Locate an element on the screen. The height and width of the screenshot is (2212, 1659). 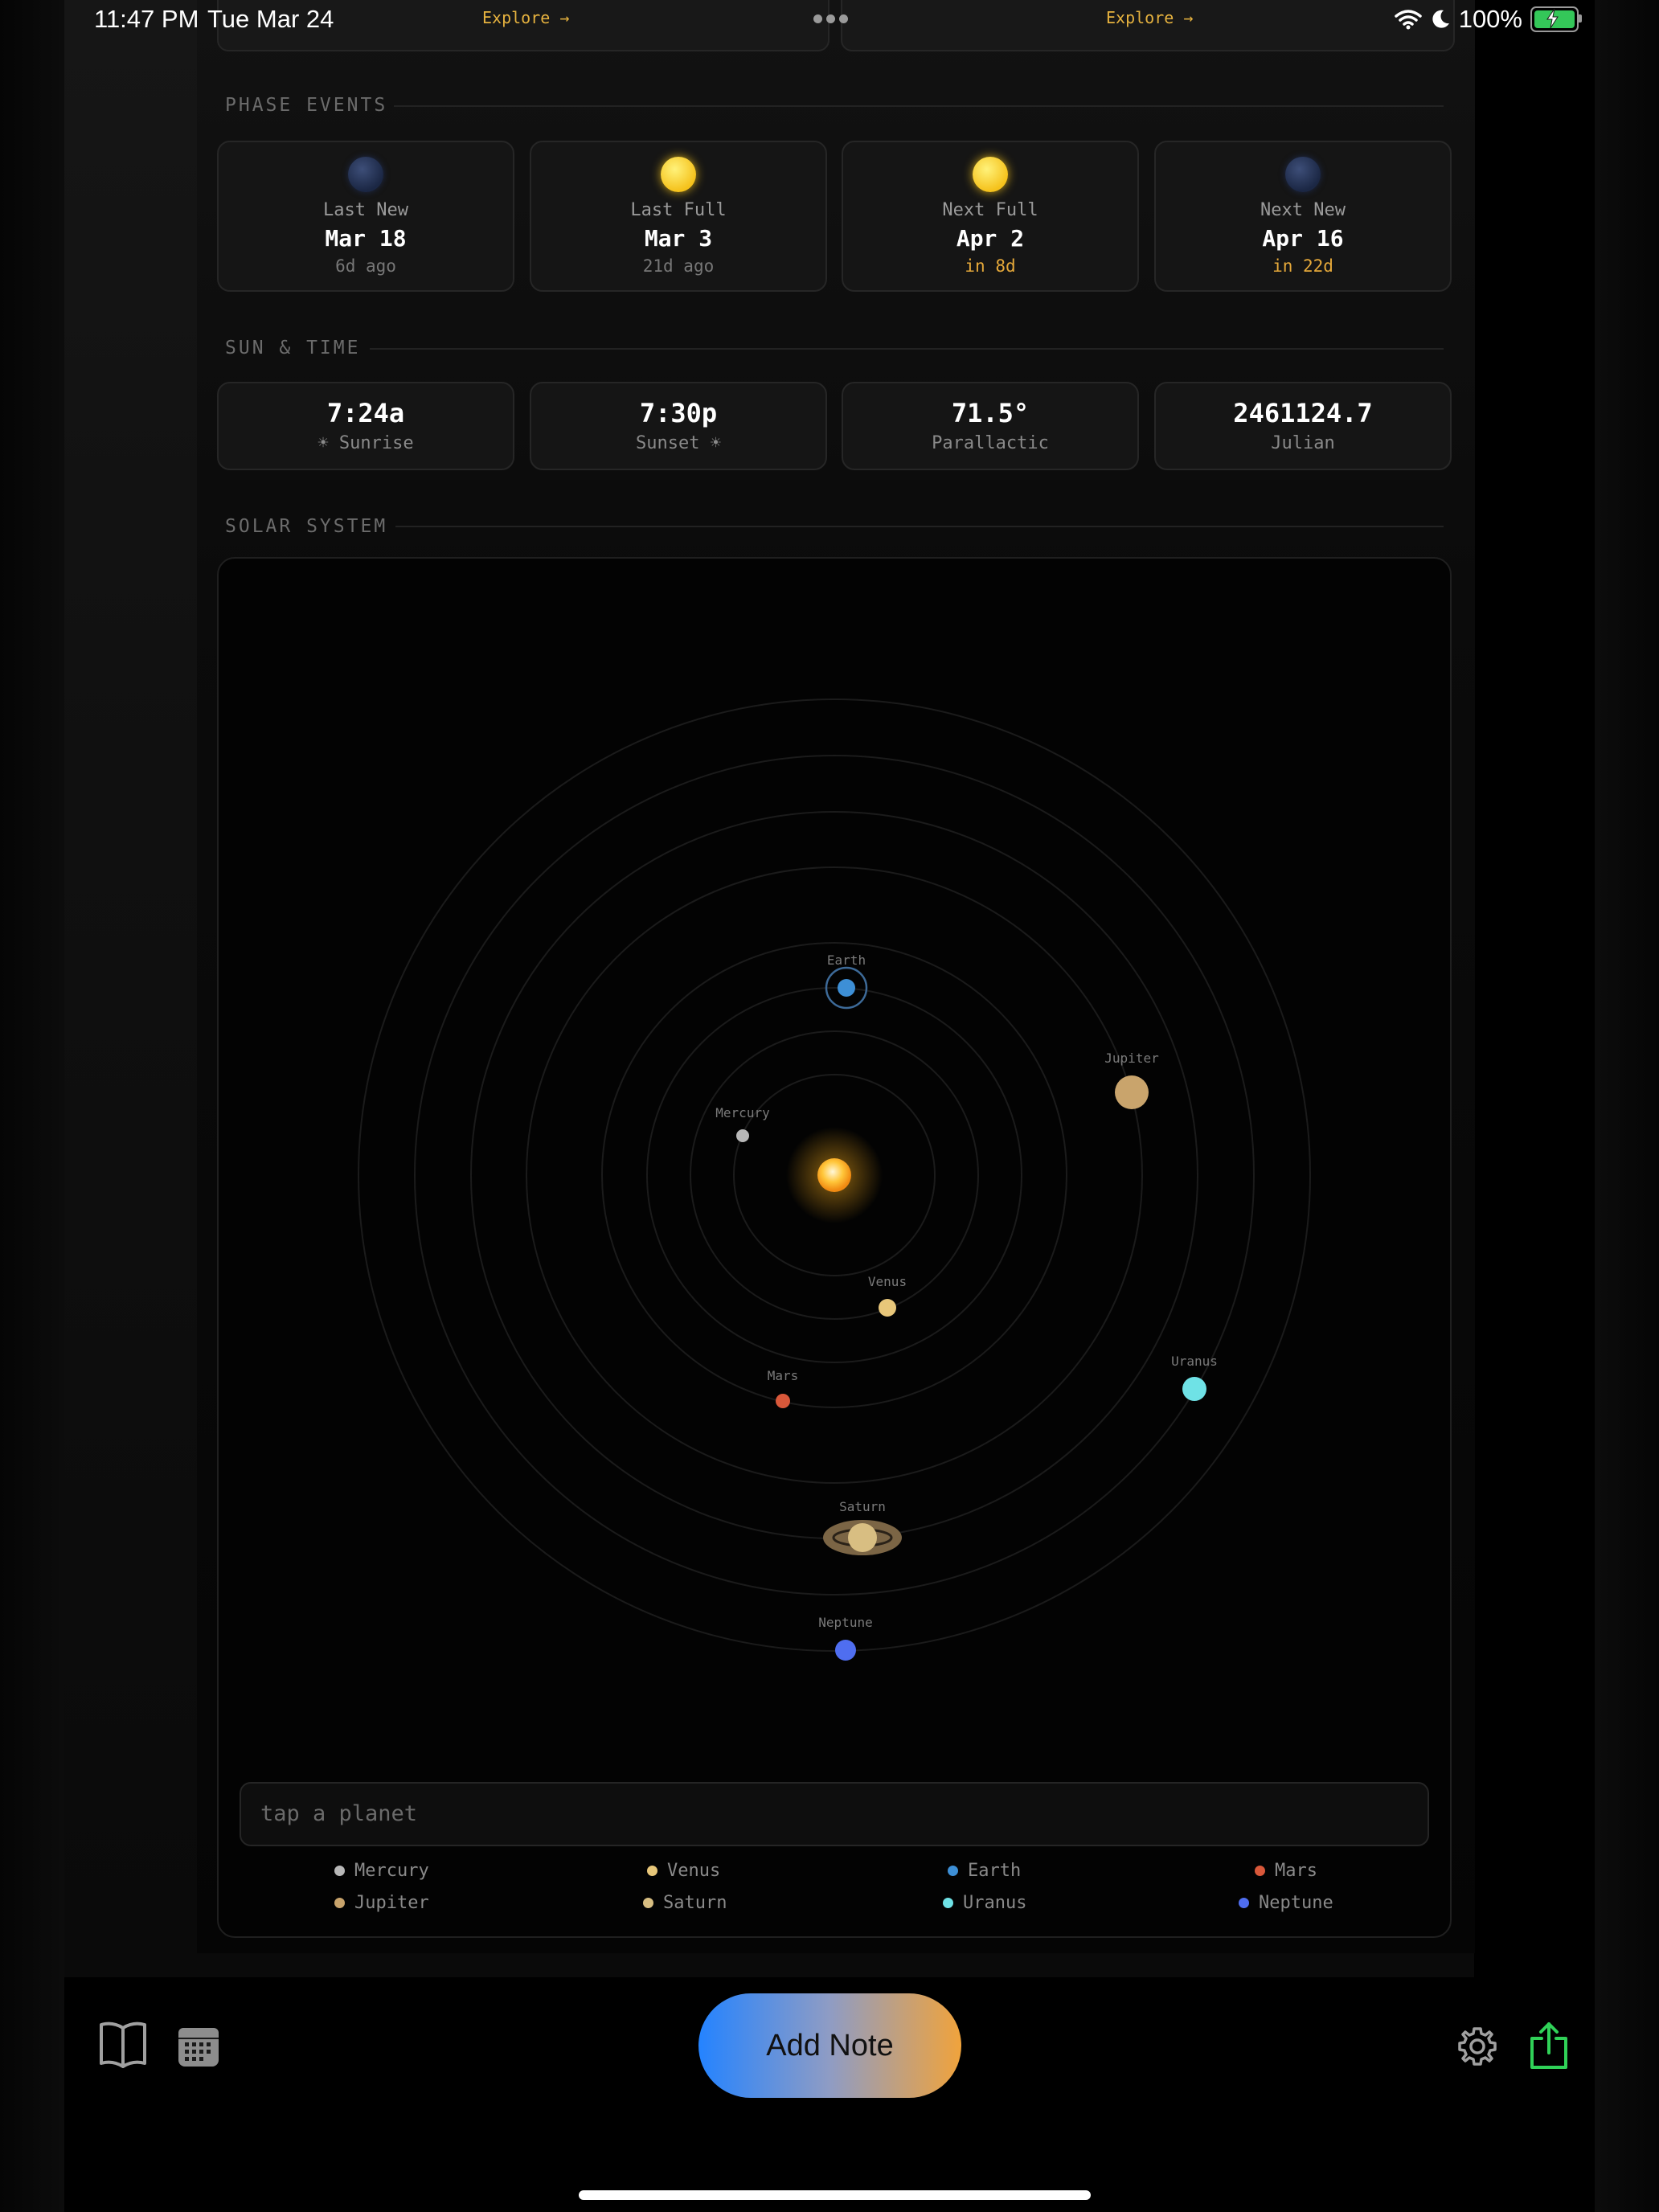
planet-label-venus: Venus is located at coordinates (887, 1281).